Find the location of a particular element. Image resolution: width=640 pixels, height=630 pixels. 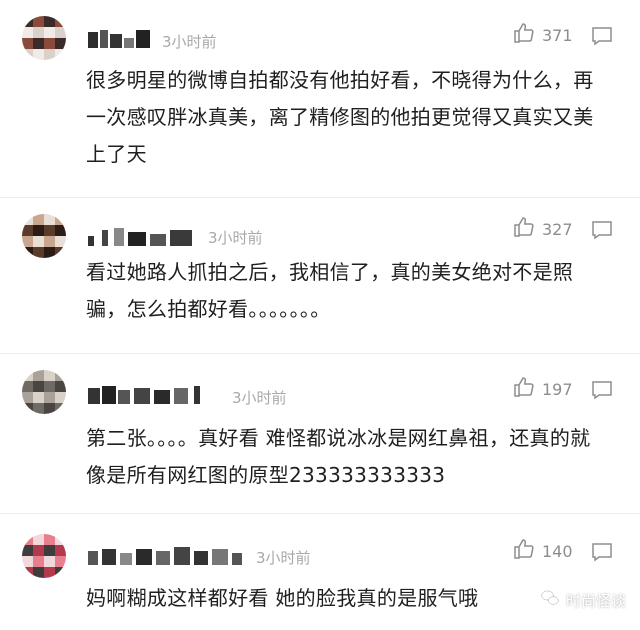

watermark: 时尚怪谈 is located at coordinates (583, 600).